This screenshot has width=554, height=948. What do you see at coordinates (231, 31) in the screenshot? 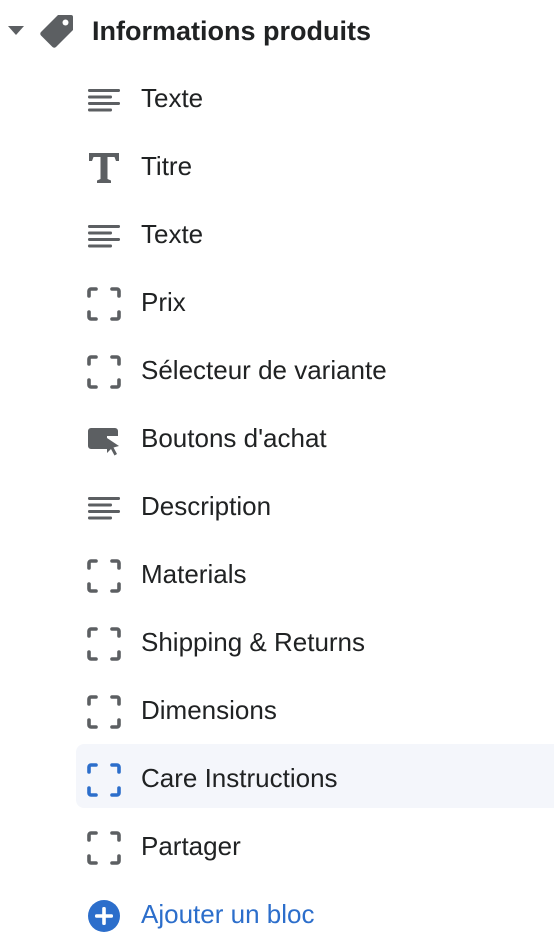
I see `section-title: Informations produits` at bounding box center [231, 31].